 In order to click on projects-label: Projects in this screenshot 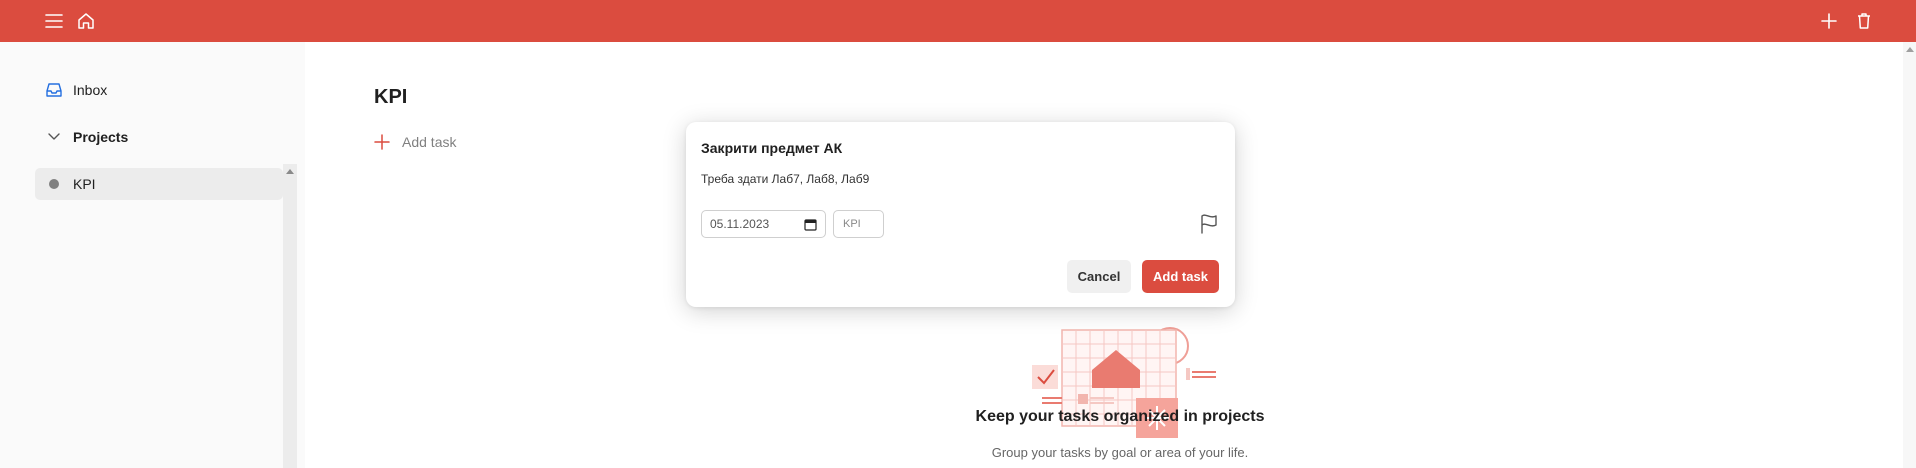, I will do `click(101, 137)`.